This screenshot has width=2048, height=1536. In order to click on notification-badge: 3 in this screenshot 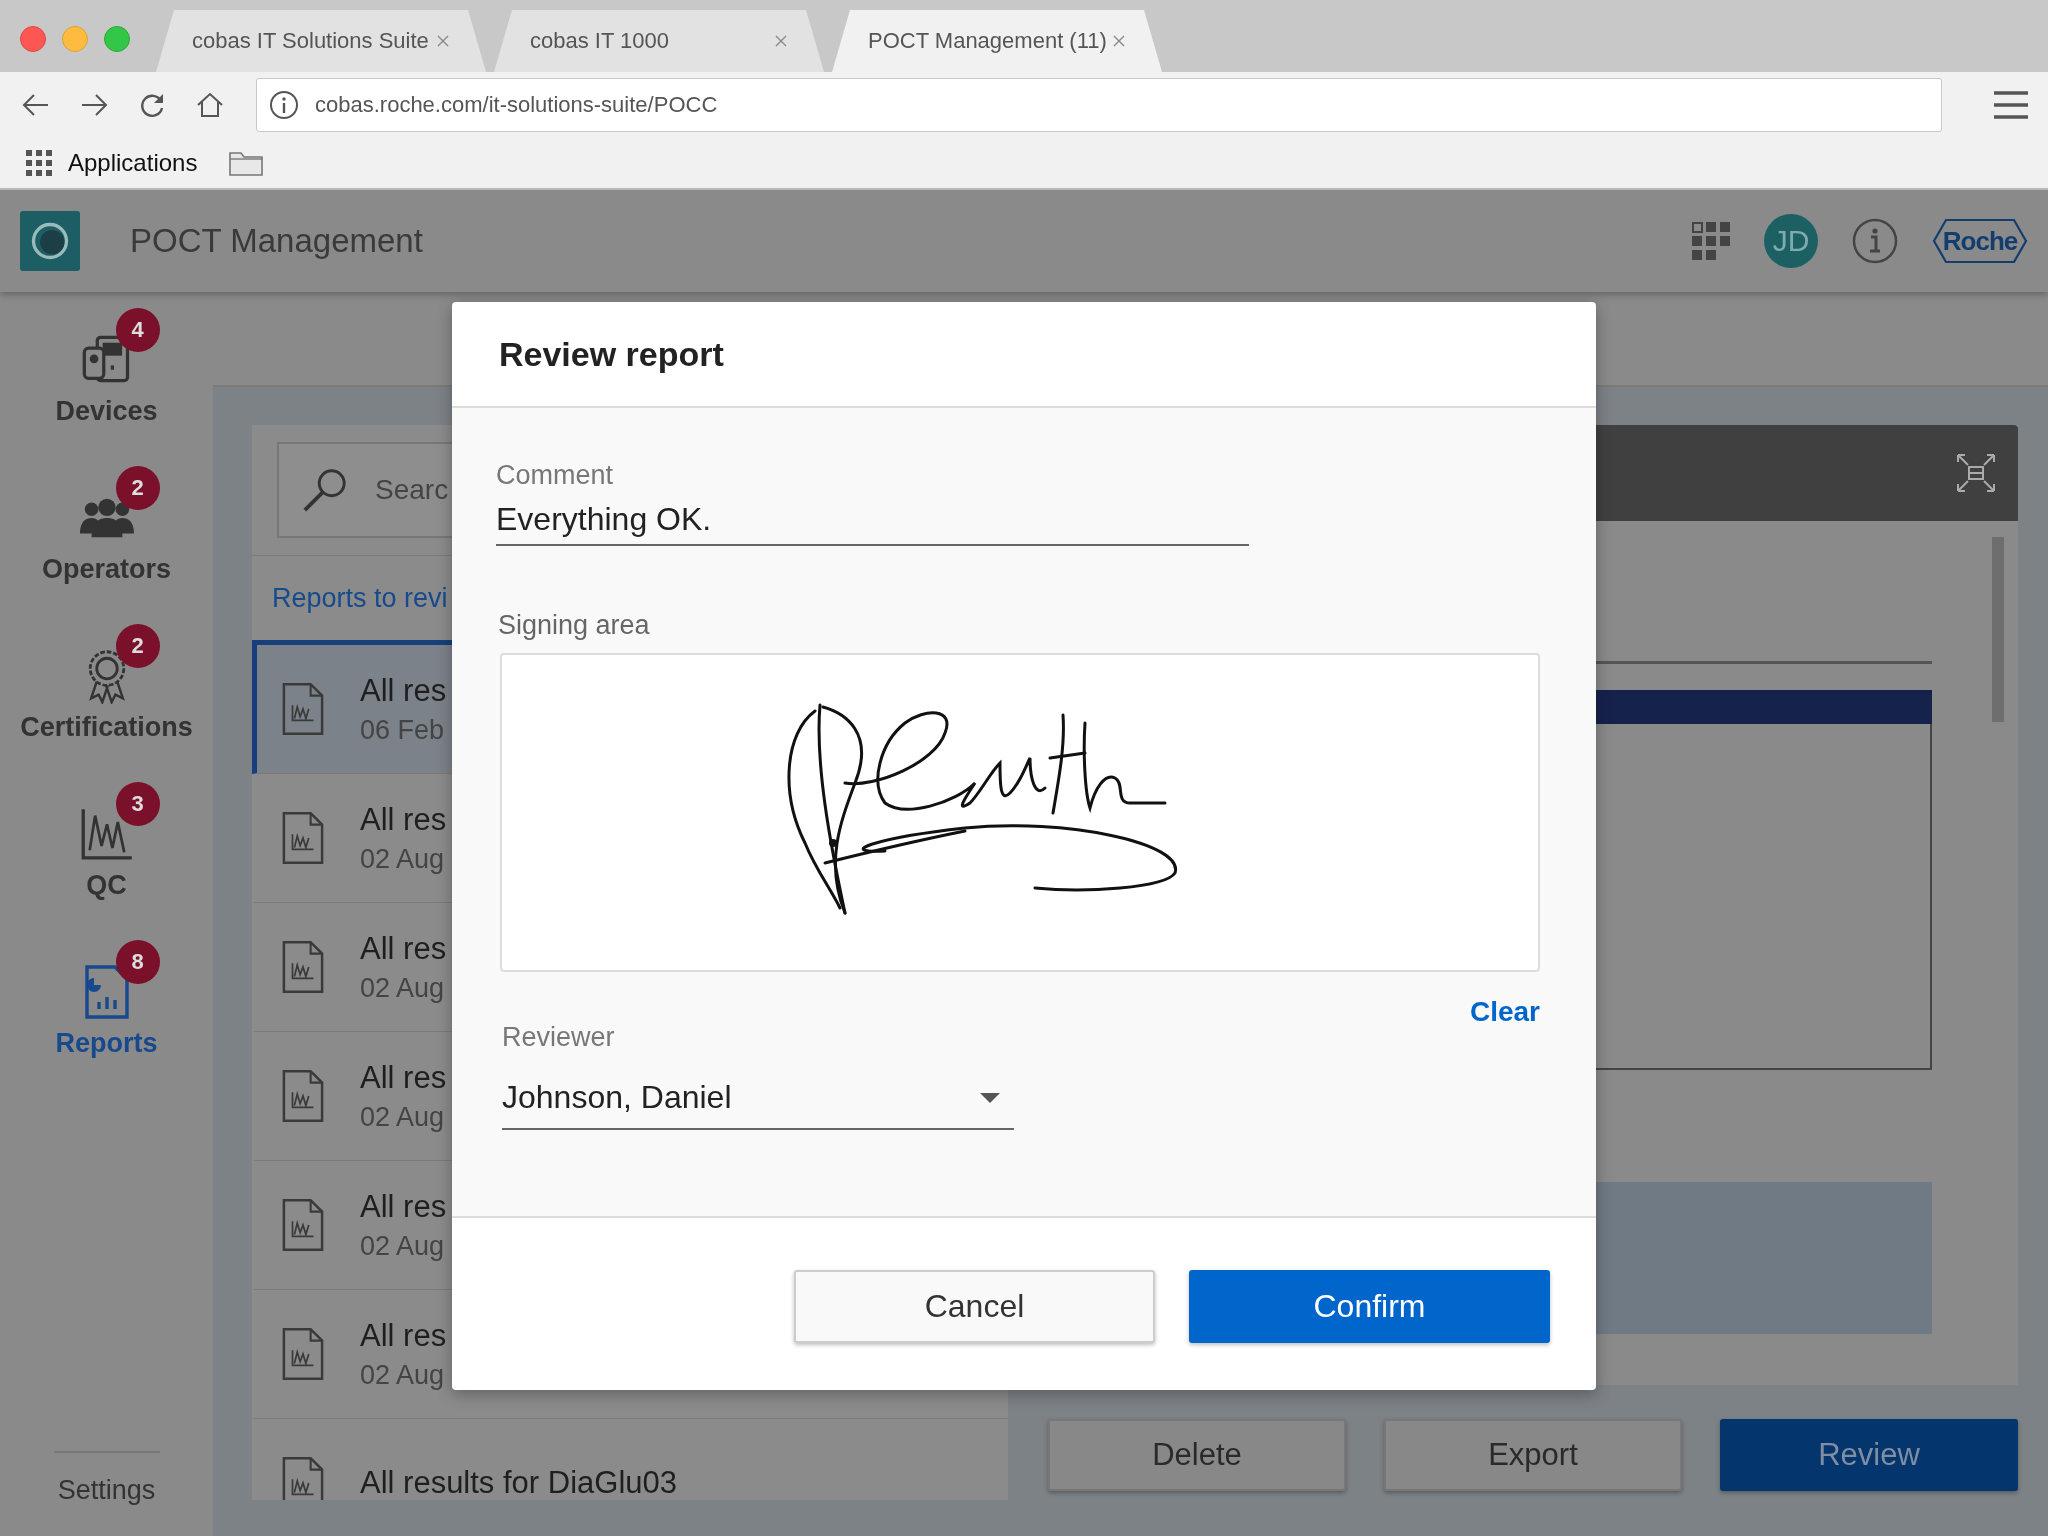, I will do `click(137, 804)`.